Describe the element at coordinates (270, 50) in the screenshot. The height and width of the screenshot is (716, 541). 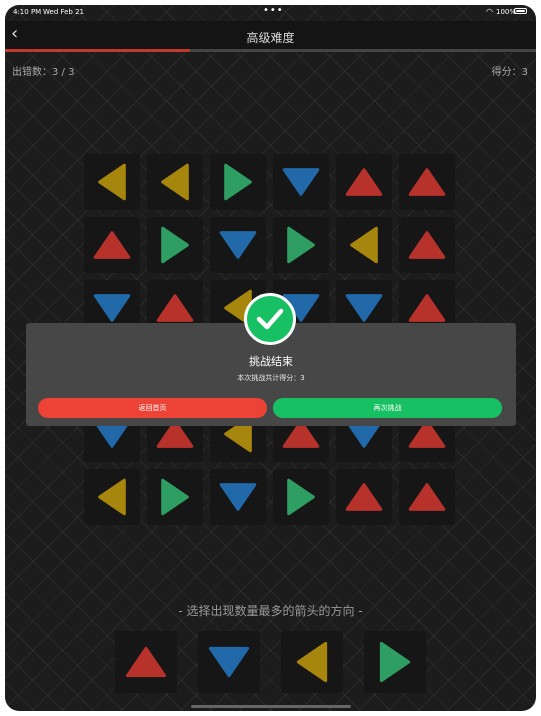
I see `progress-line` at that location.